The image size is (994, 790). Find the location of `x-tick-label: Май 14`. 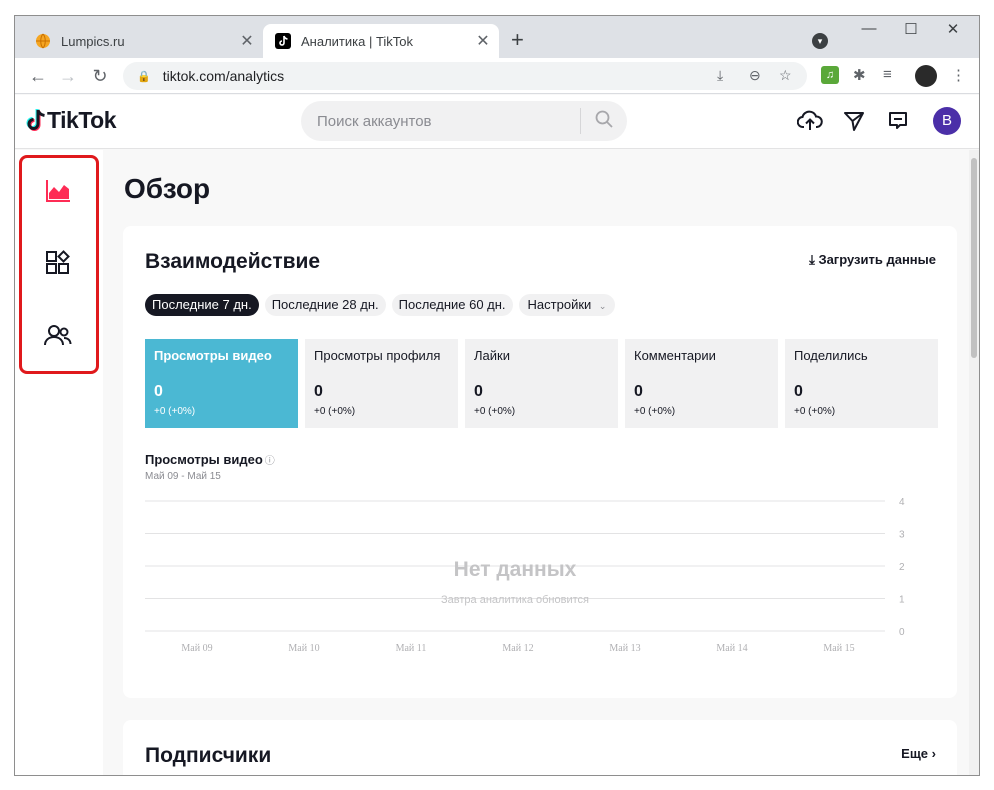

x-tick-label: Май 14 is located at coordinates (731, 648).